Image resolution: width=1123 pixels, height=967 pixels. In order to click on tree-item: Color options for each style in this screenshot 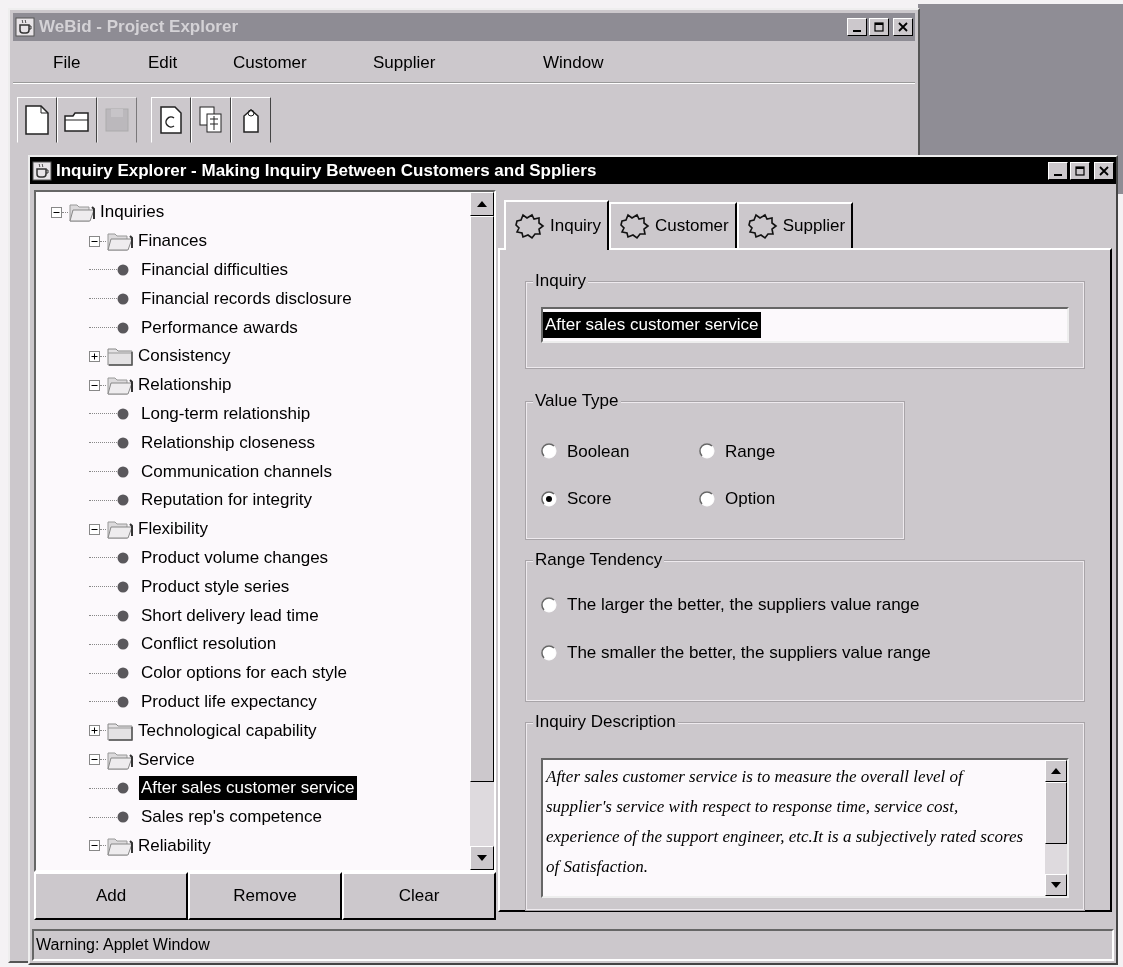, I will do `click(244, 673)`.